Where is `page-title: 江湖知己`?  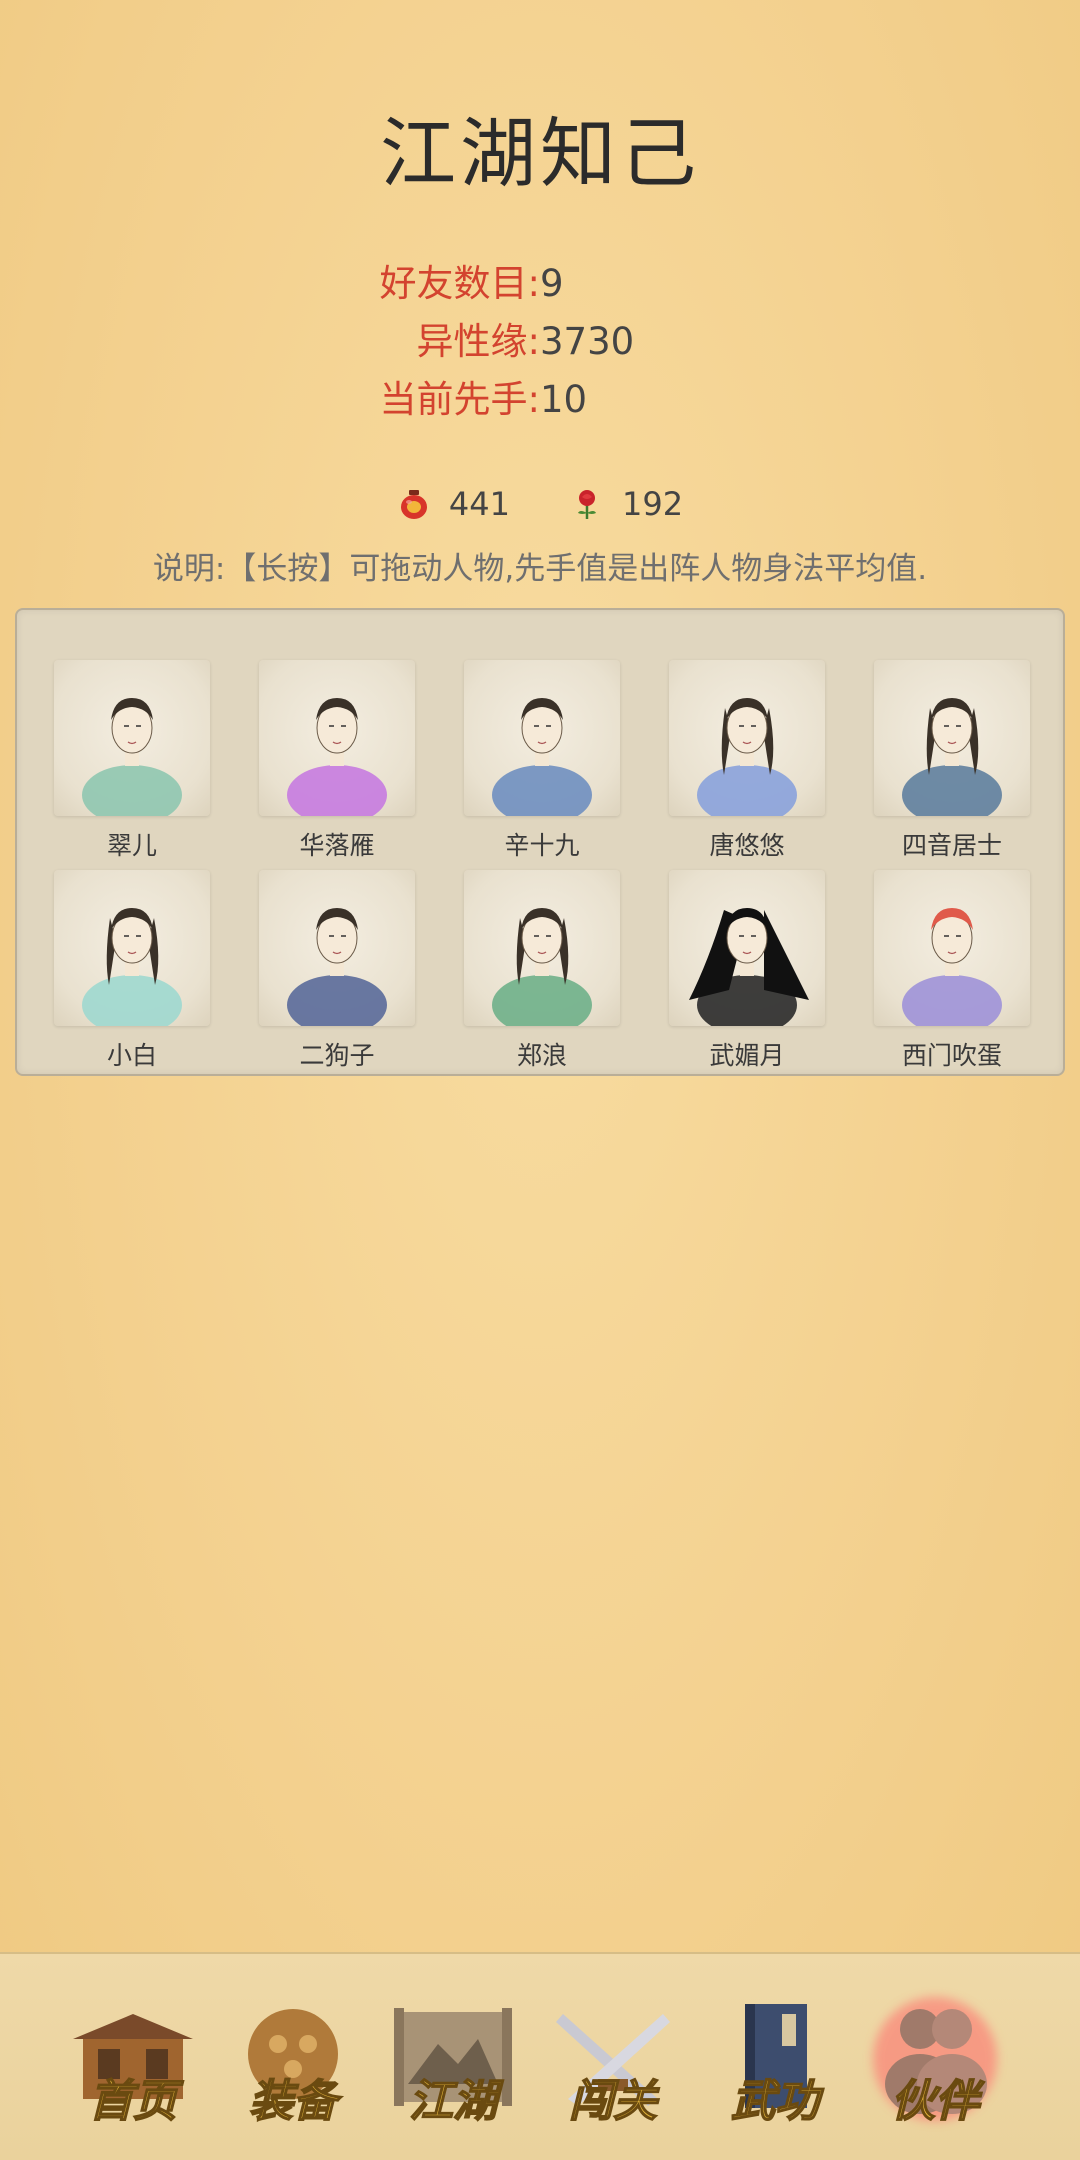
page-title: 江湖知己 is located at coordinates (540, 153).